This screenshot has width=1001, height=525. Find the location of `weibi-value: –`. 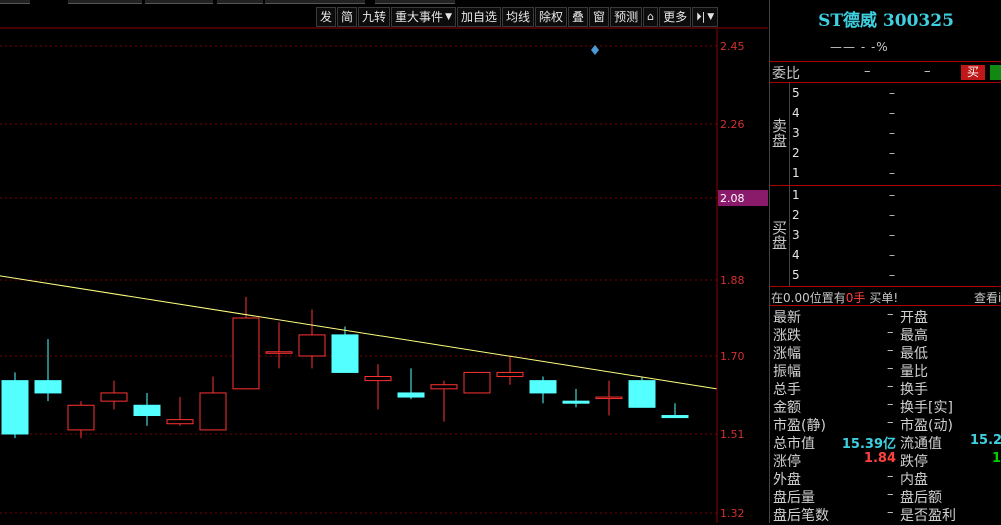

weibi-value: – is located at coordinates (867, 71).